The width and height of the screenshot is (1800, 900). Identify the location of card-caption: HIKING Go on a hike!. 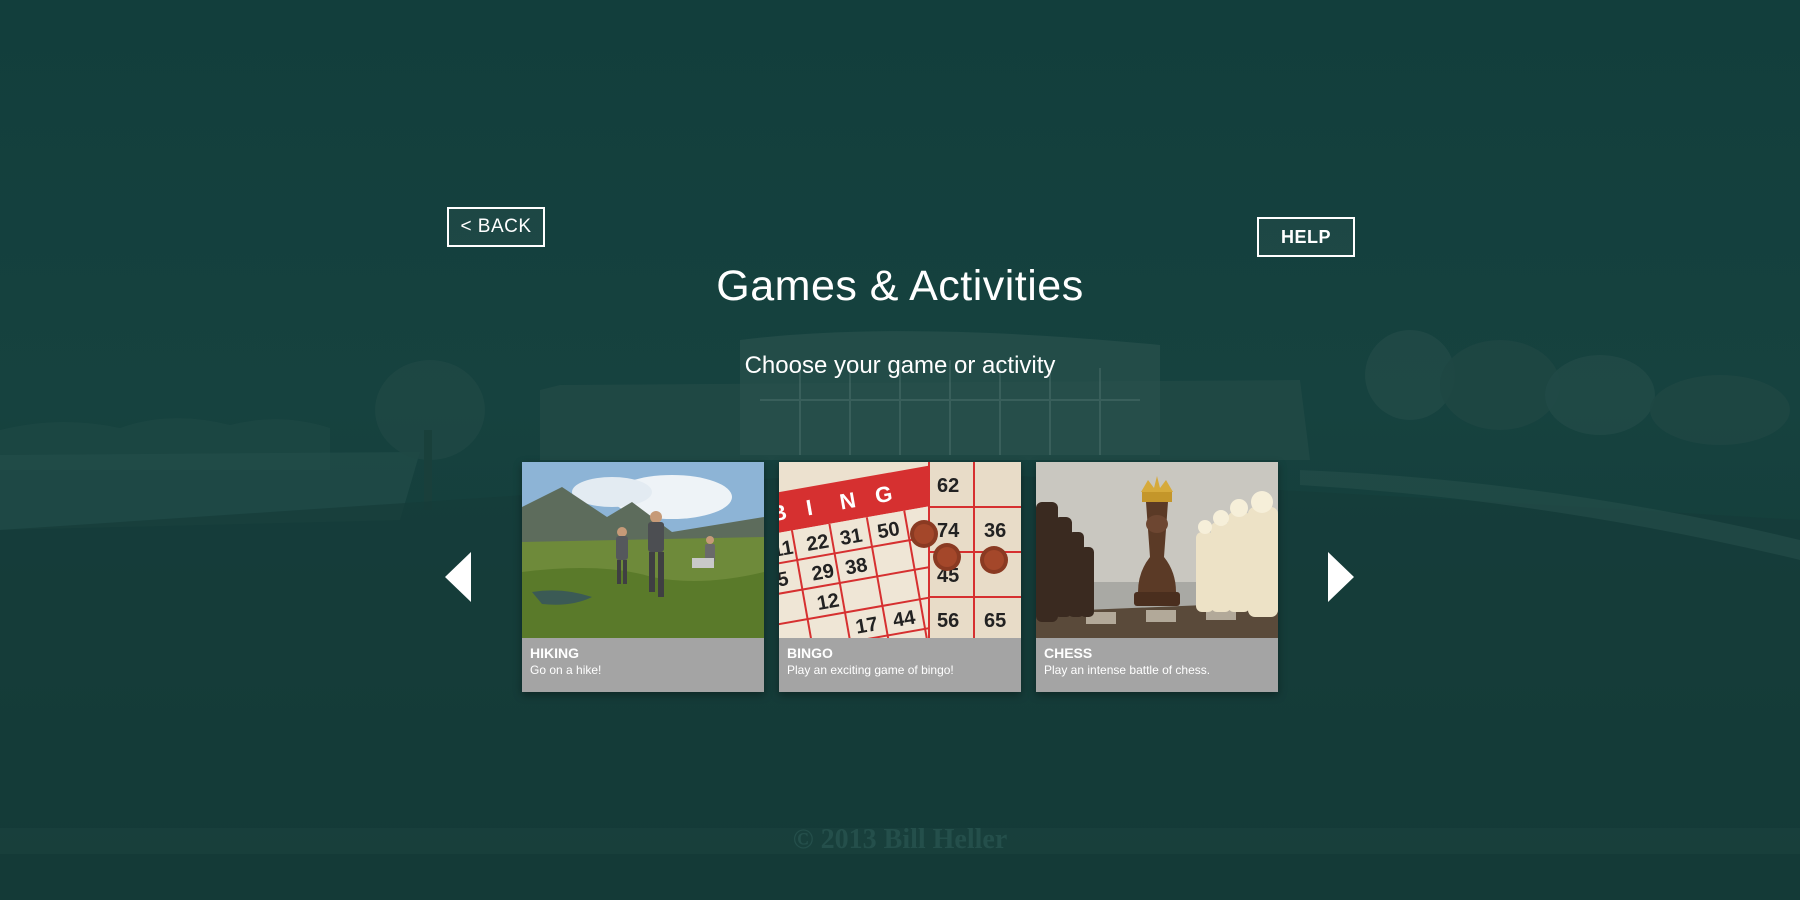
(643, 665).